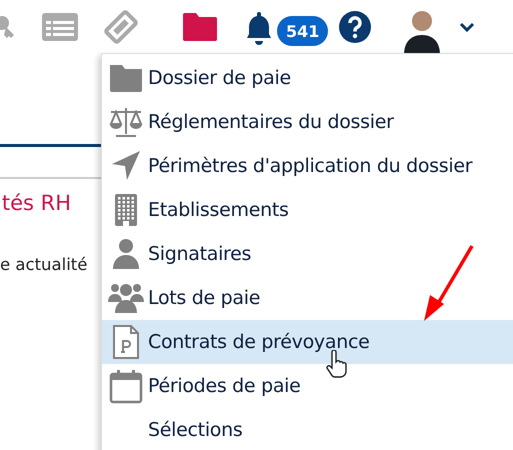 Image resolution: width=513 pixels, height=450 pixels. What do you see at coordinates (307, 122) in the screenshot?
I see `menu-item: Réglementaires du dossier` at bounding box center [307, 122].